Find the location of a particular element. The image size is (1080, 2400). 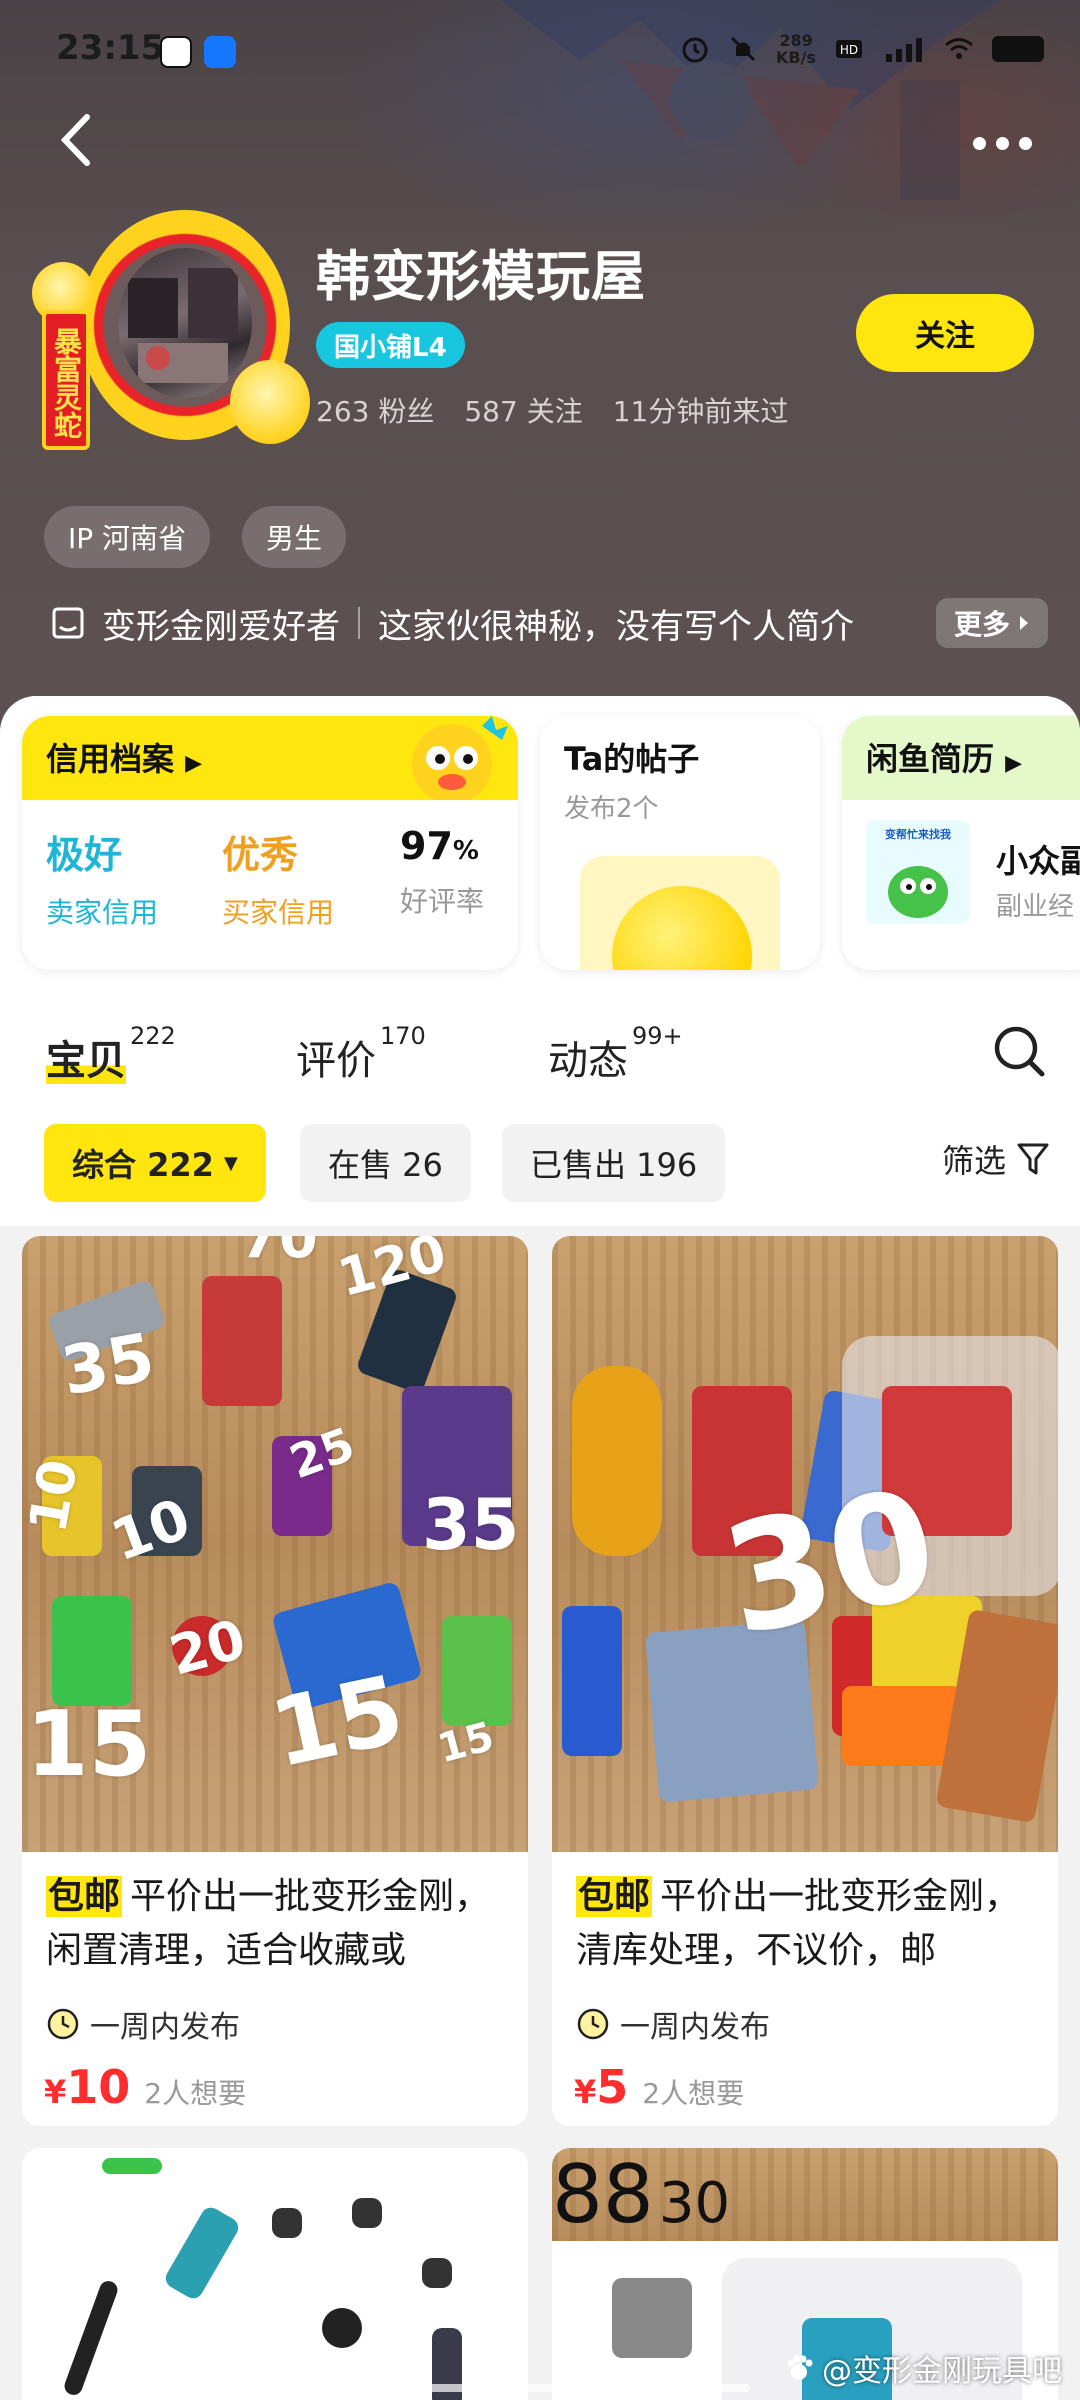

alipay-icon is located at coordinates (220, 52).